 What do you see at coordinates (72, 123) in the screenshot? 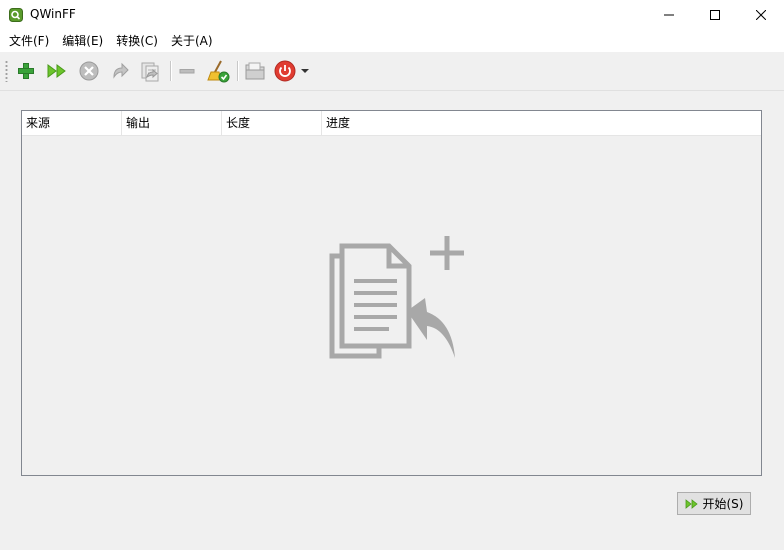
I see `column-header-source: 来源` at bounding box center [72, 123].